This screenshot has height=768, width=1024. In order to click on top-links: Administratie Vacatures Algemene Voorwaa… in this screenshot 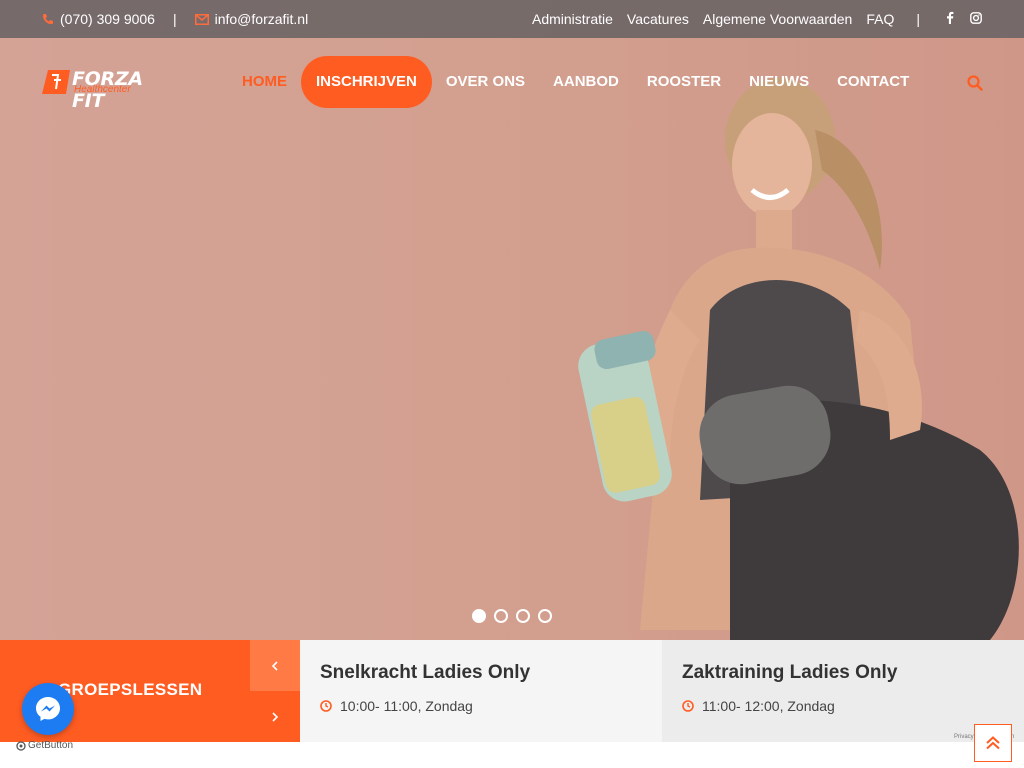, I will do `click(757, 19)`.